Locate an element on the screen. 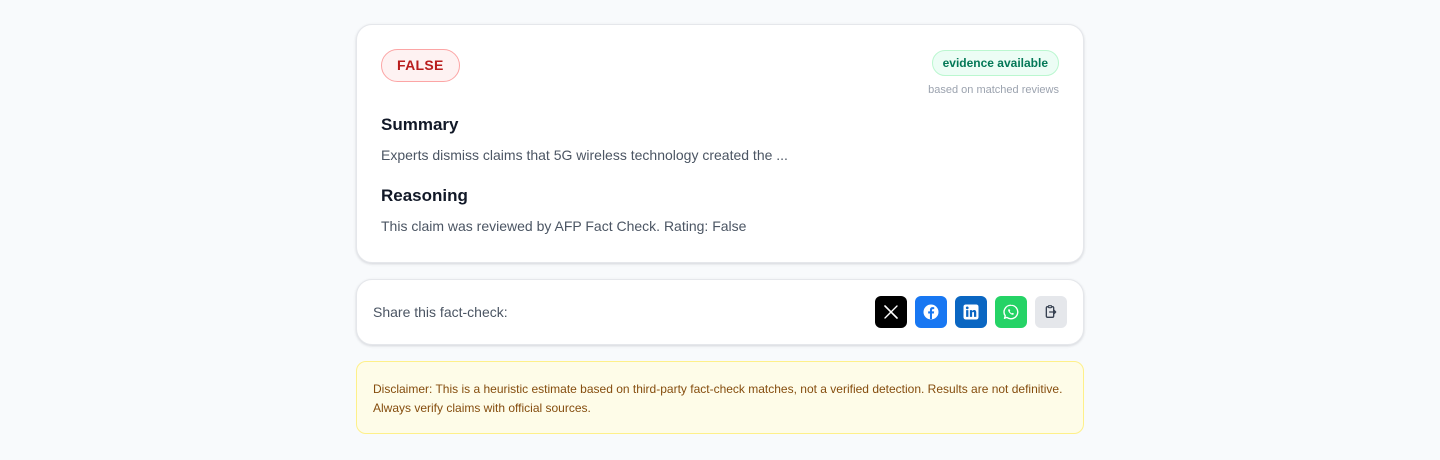 This screenshot has width=1440, height=460. share-linkedin-button is located at coordinates (971, 312).